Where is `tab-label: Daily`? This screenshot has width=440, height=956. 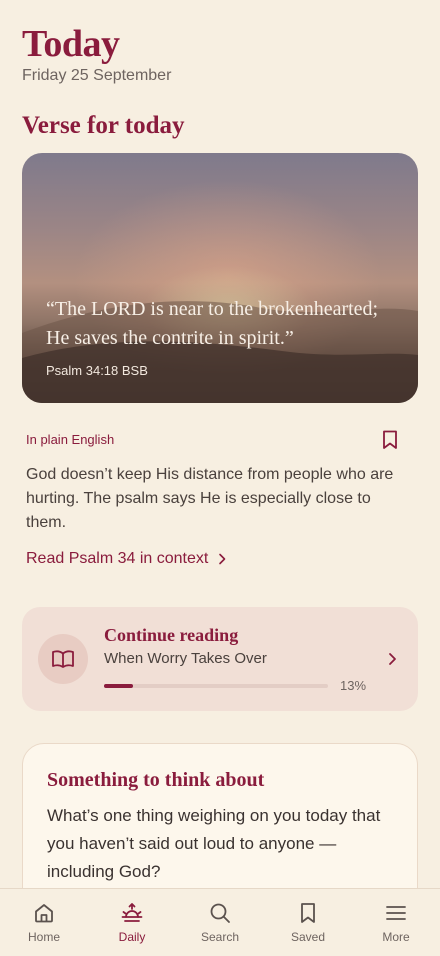
tab-label: Daily is located at coordinates (132, 937).